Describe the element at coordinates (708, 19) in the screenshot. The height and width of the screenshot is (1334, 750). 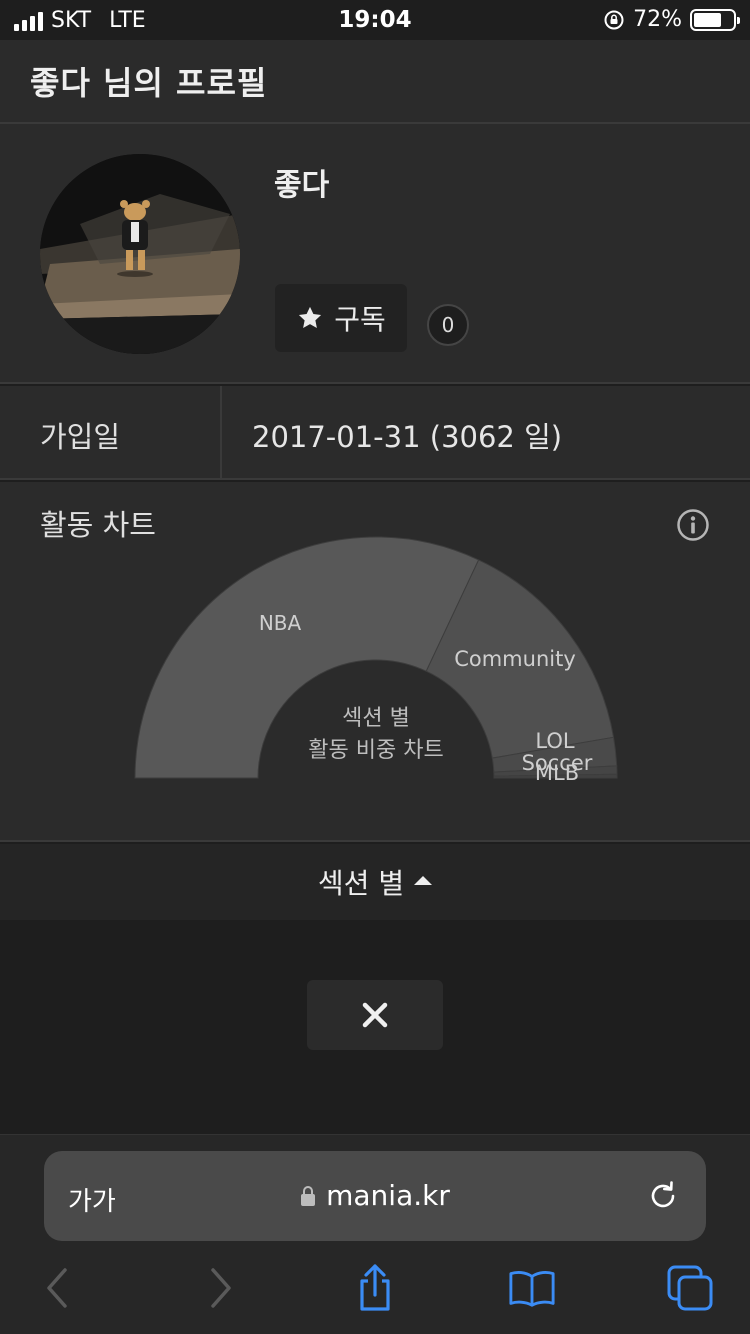
I see `battery-fill` at that location.